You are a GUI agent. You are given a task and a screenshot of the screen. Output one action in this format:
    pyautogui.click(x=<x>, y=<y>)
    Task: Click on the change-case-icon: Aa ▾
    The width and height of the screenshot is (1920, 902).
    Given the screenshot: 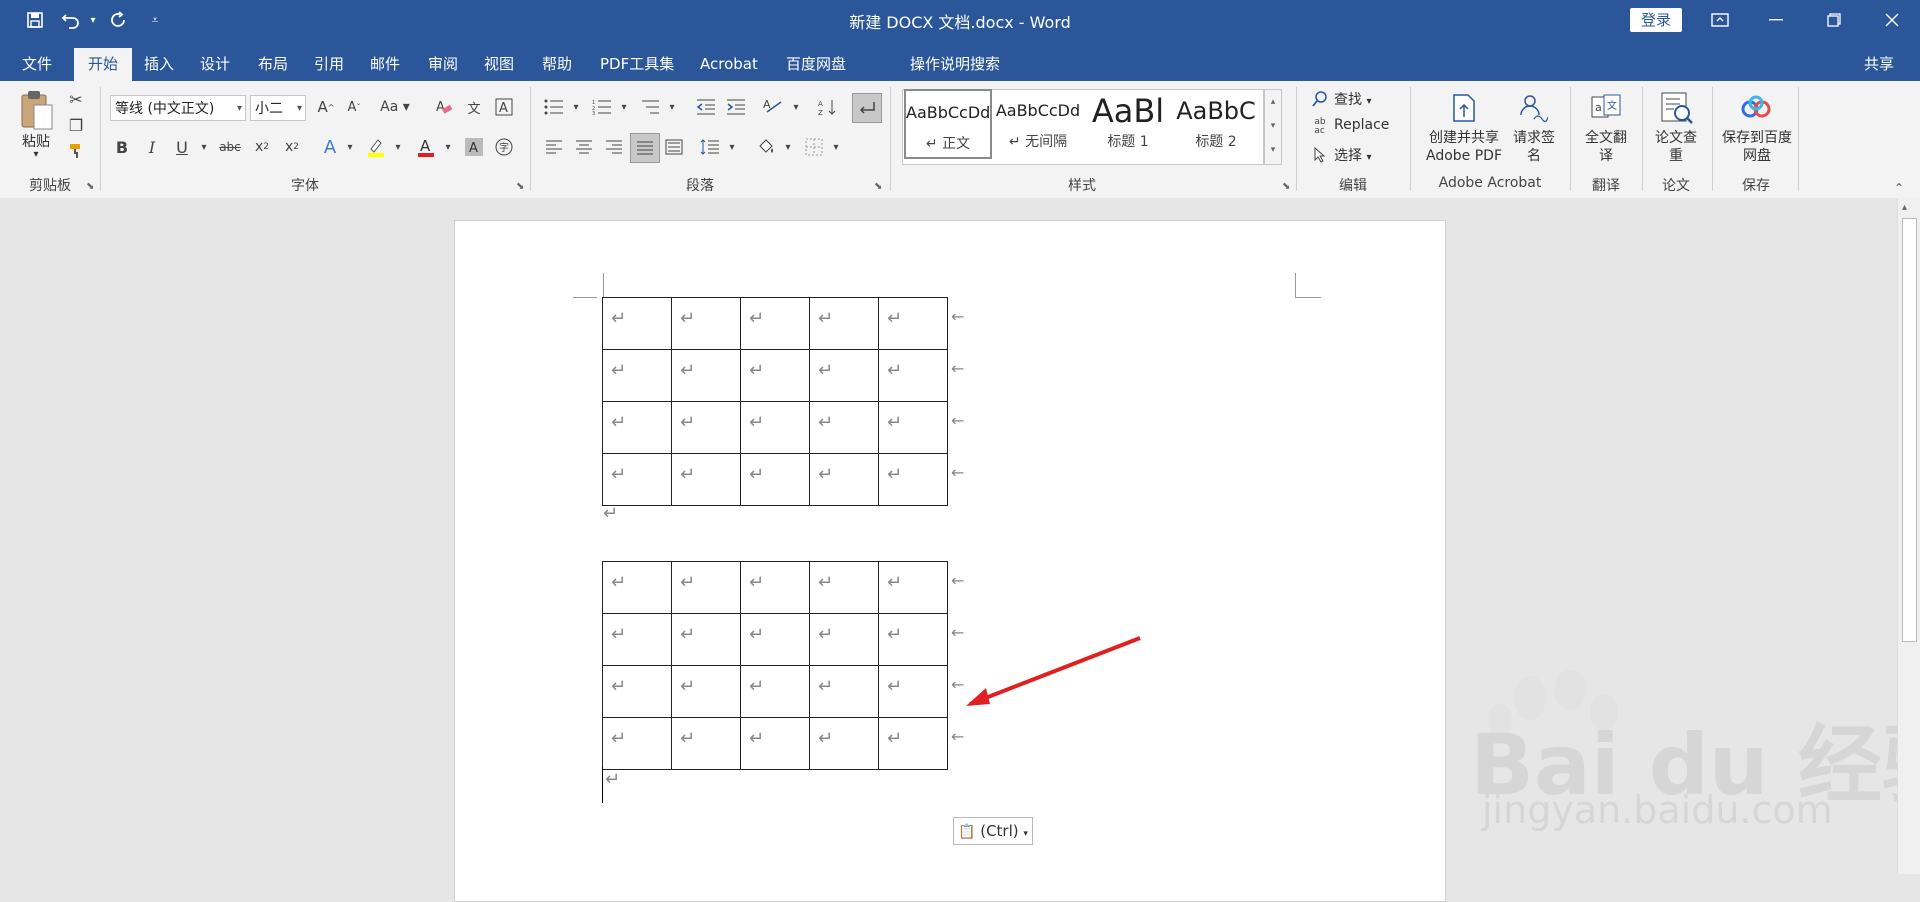 What is the action you would take?
    pyautogui.click(x=395, y=107)
    